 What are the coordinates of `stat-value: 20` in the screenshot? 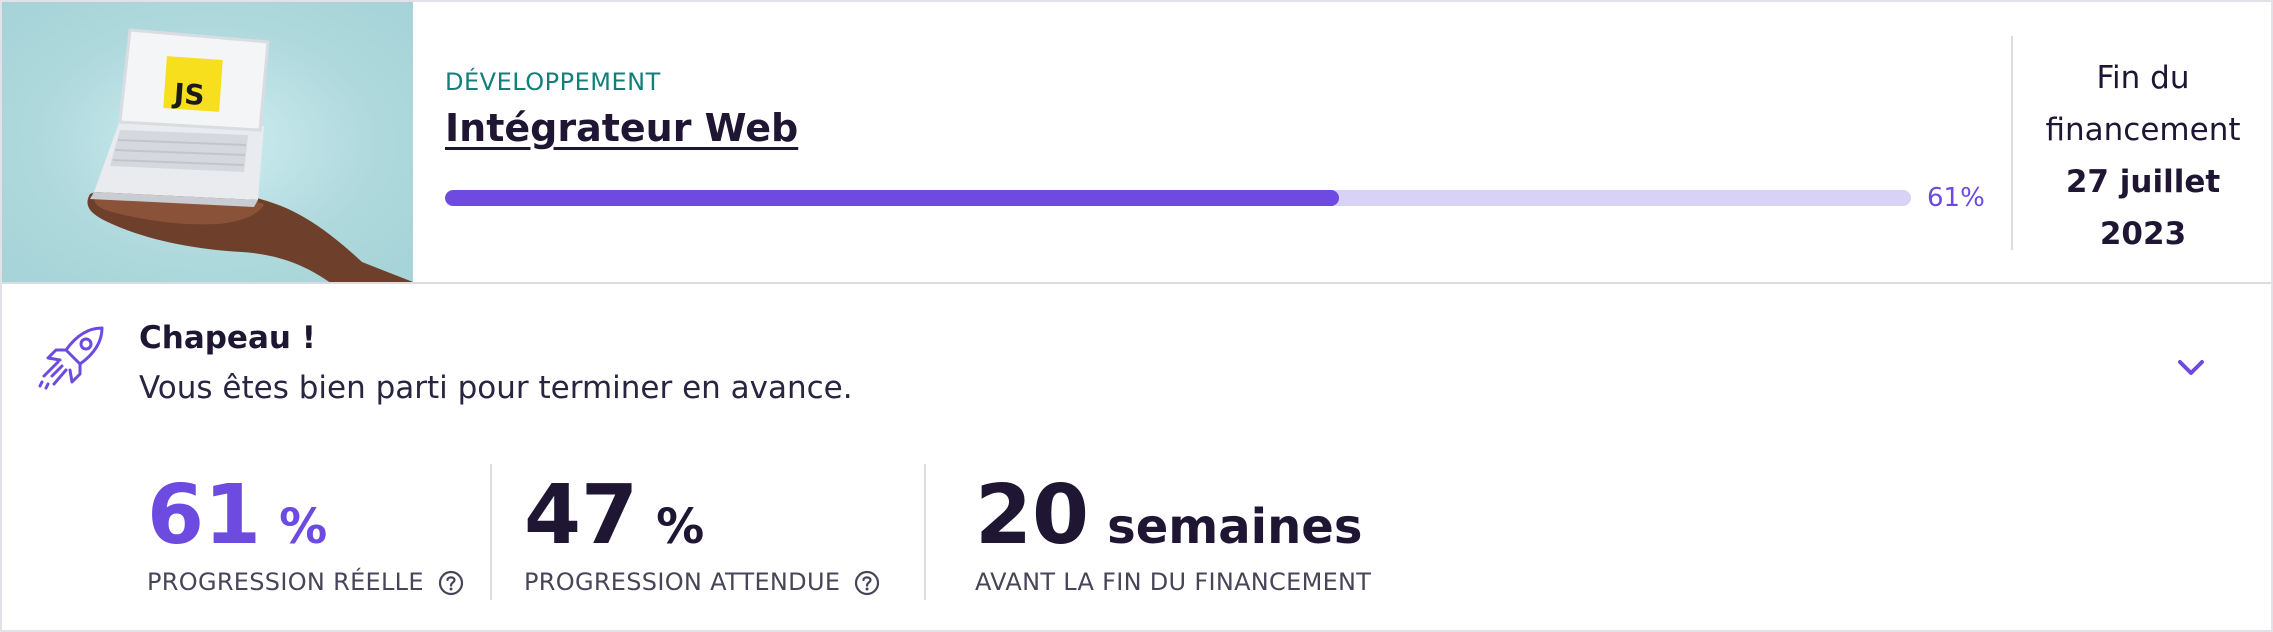 It's located at (1032, 515).